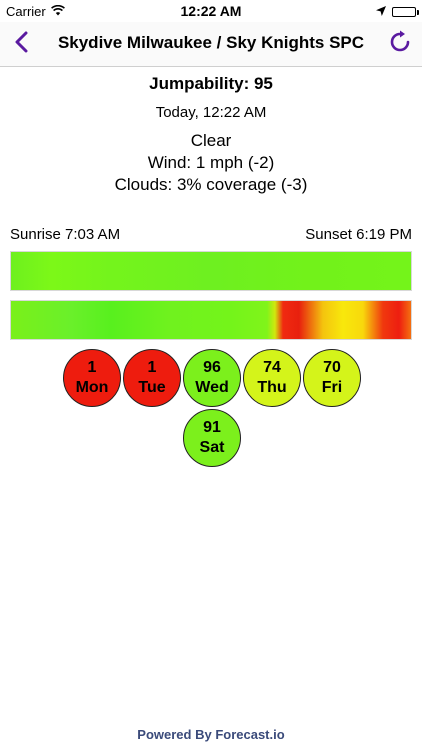 Image resolution: width=422 pixels, height=750 pixels. I want to click on day-score: 91, so click(212, 427).